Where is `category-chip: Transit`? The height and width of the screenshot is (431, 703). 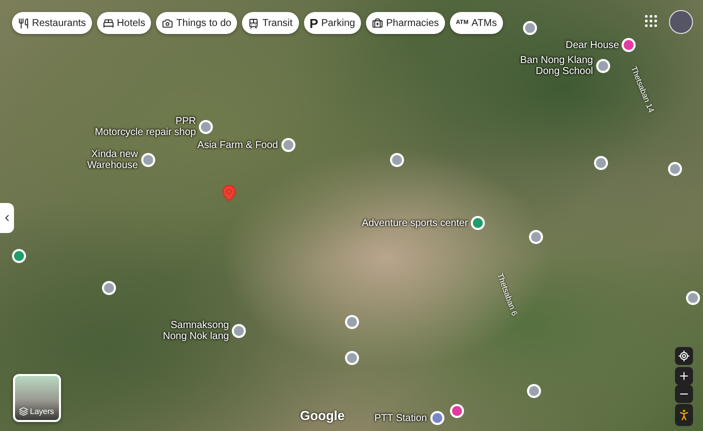
category-chip: Transit is located at coordinates (270, 23).